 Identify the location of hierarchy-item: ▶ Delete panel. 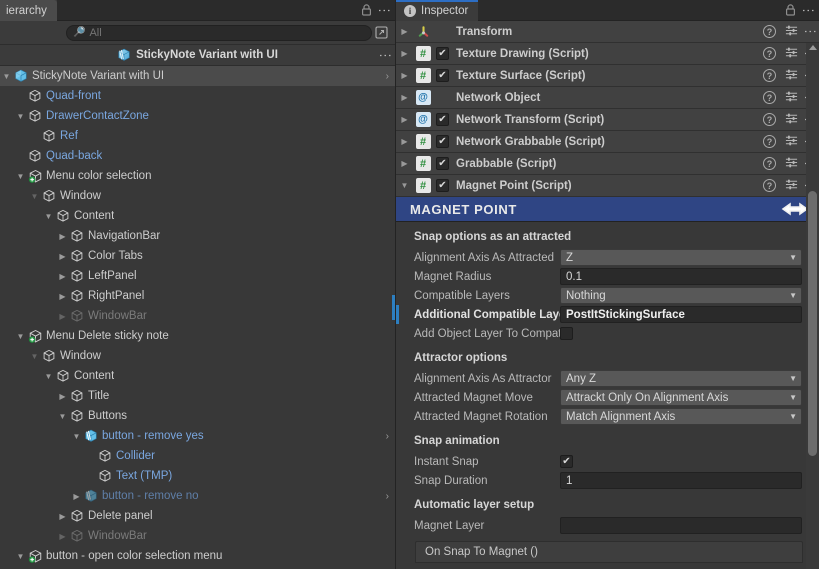
(197, 516).